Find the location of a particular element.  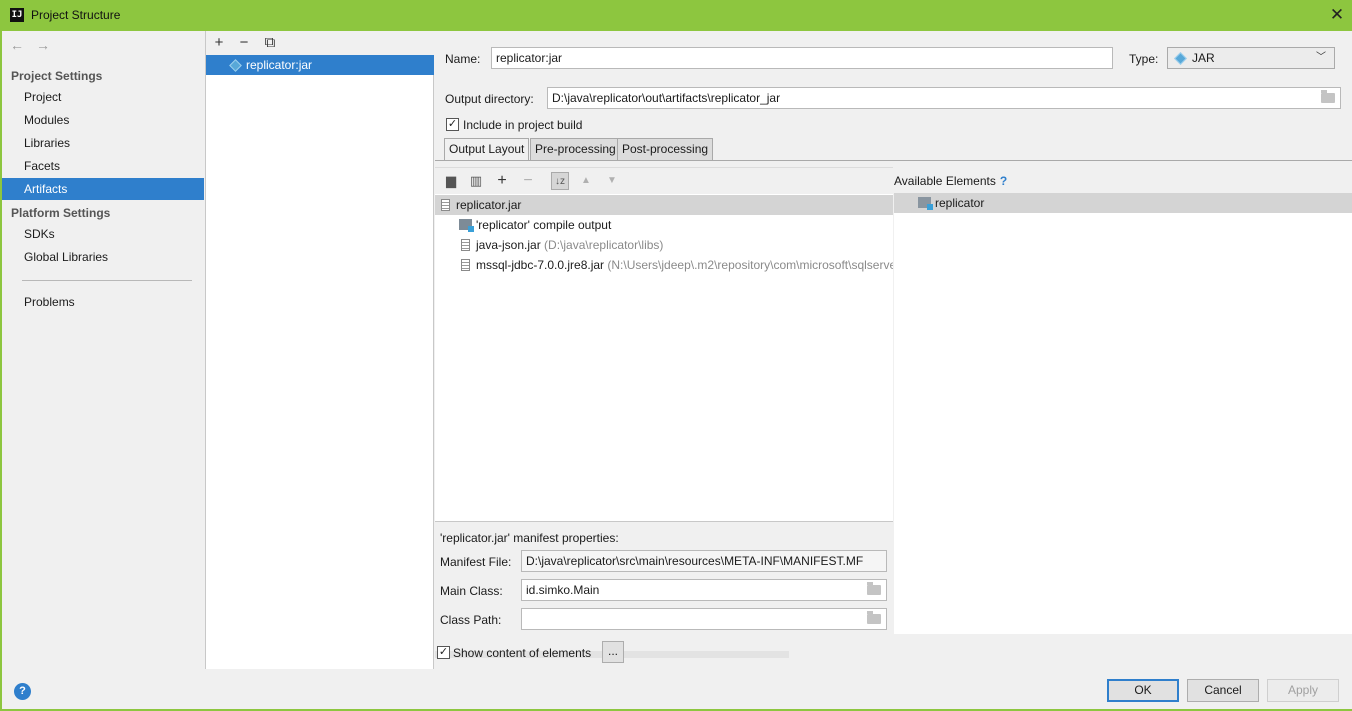

tab-output-layout: Output Layout is located at coordinates (487, 149).